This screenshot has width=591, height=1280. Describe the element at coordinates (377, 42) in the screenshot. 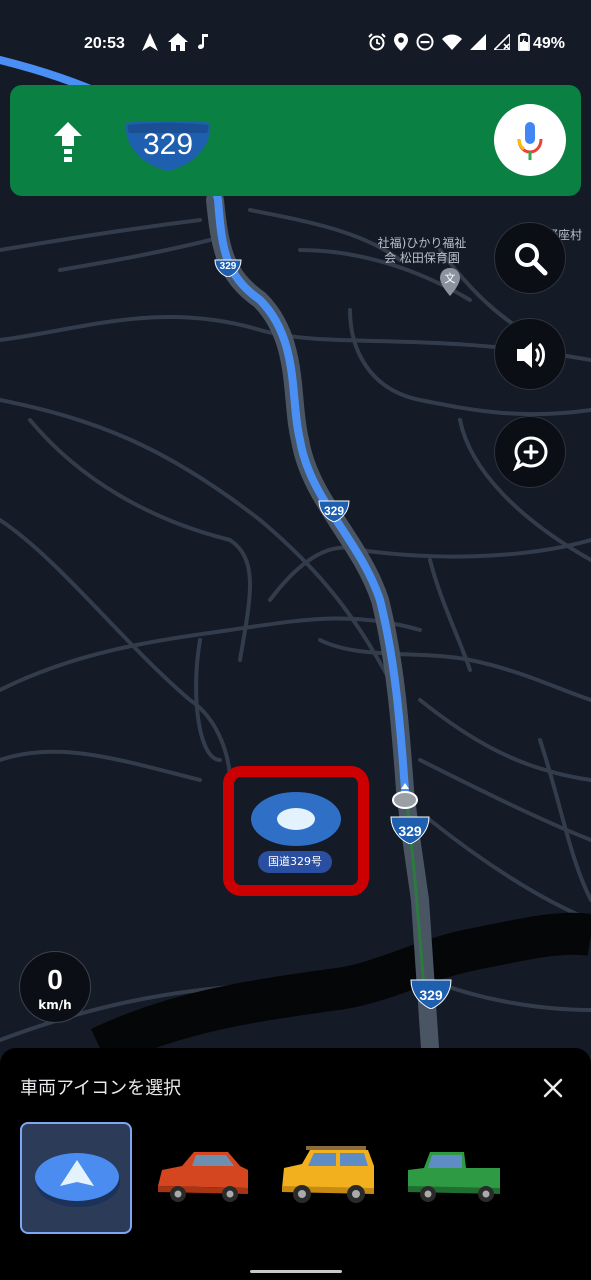

I see `alarm-icon` at that location.